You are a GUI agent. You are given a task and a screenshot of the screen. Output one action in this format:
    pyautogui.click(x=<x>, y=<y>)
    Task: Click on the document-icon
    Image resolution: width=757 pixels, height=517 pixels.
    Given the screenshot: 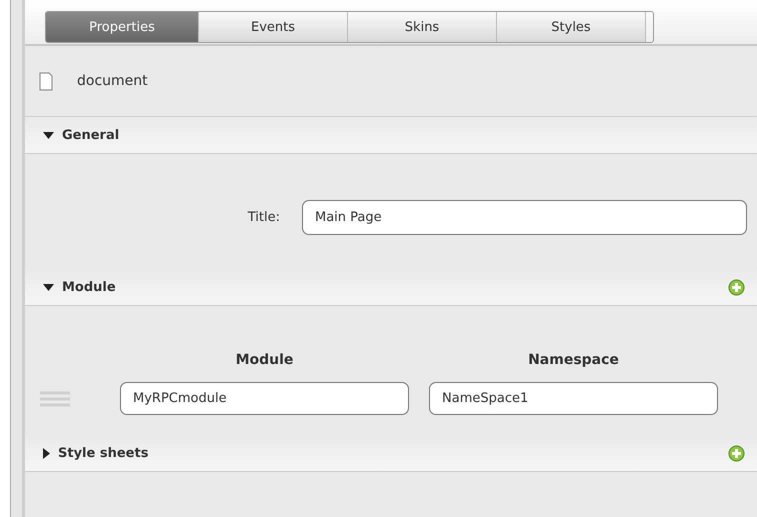 What is the action you would take?
    pyautogui.click(x=46, y=81)
    